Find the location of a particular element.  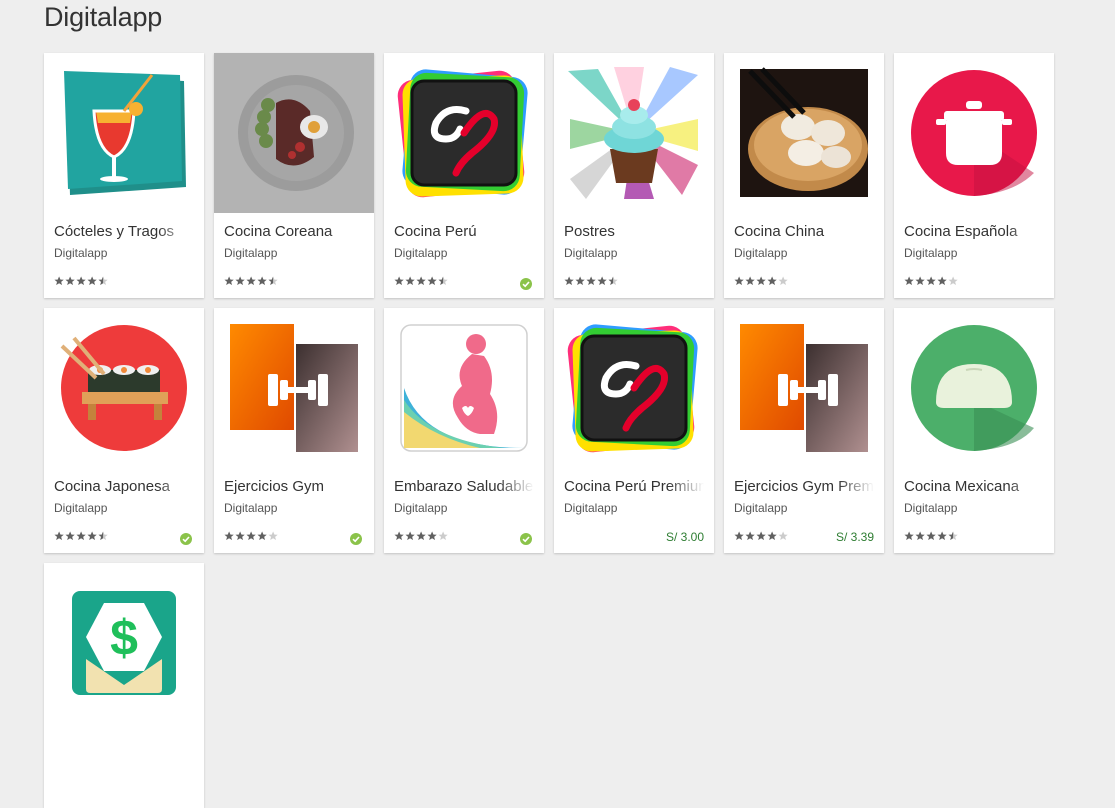

app-card-gym: Ejercicios Gym Digitalapp is located at coordinates (294, 430).